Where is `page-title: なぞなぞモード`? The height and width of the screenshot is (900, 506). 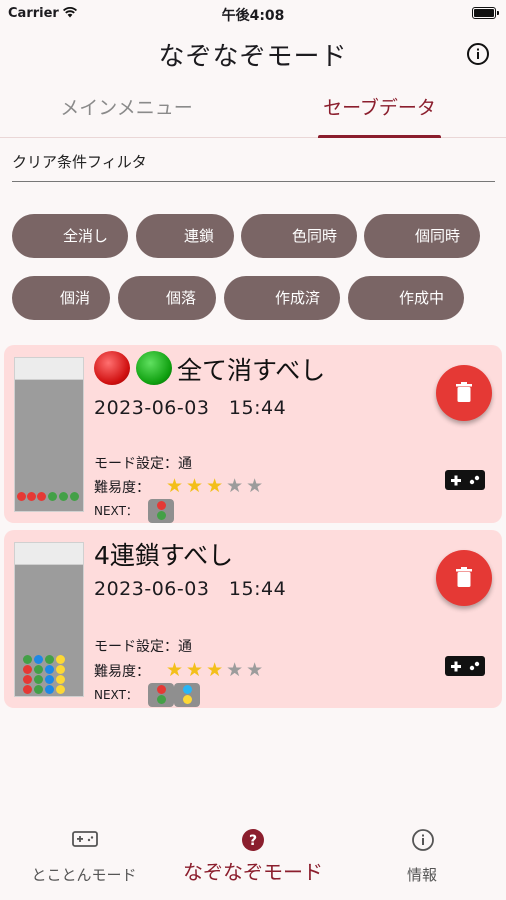 page-title: なぞなぞモード is located at coordinates (253, 57).